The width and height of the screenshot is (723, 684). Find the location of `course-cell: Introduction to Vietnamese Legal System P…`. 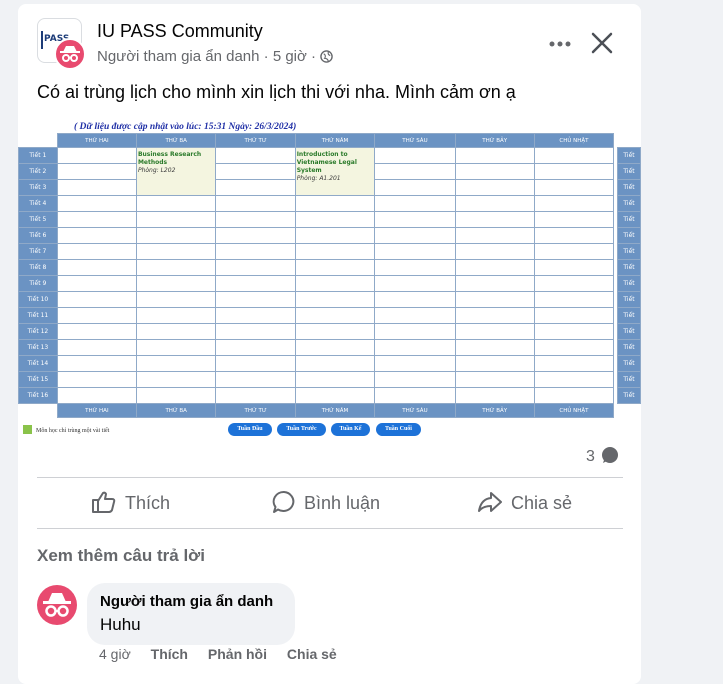

course-cell: Introduction to Vietnamese Legal System P… is located at coordinates (335, 171).